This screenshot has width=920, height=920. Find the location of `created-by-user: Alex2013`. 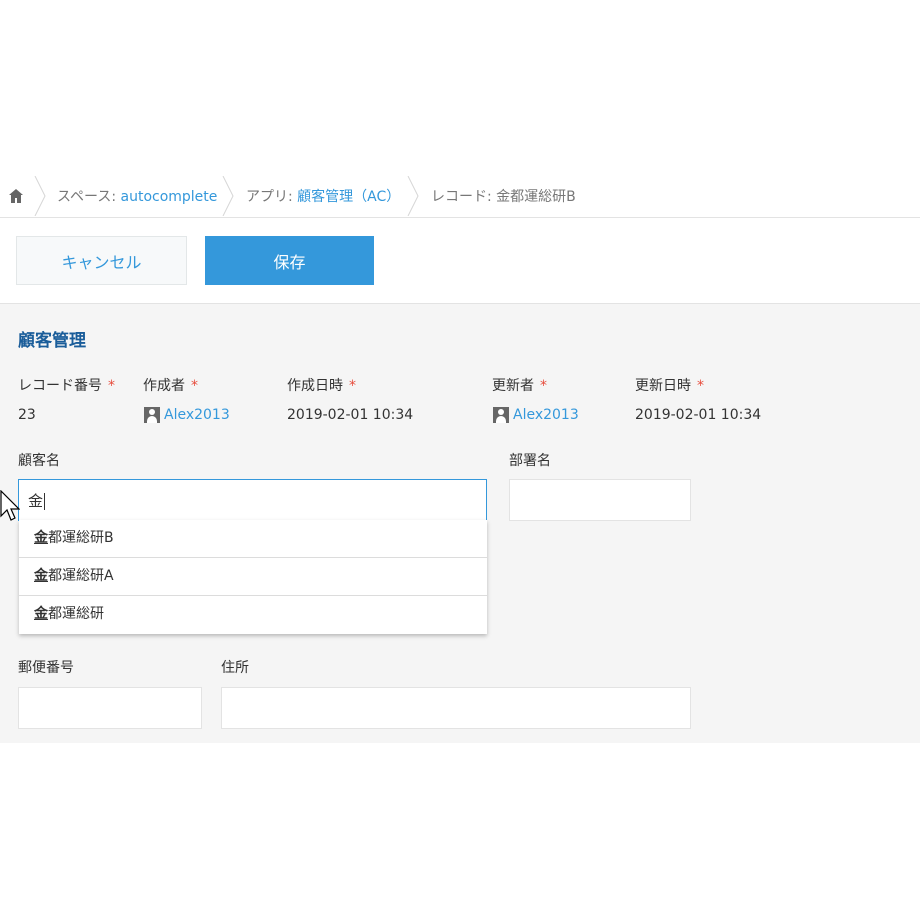

created-by-user: Alex2013 is located at coordinates (187, 415).